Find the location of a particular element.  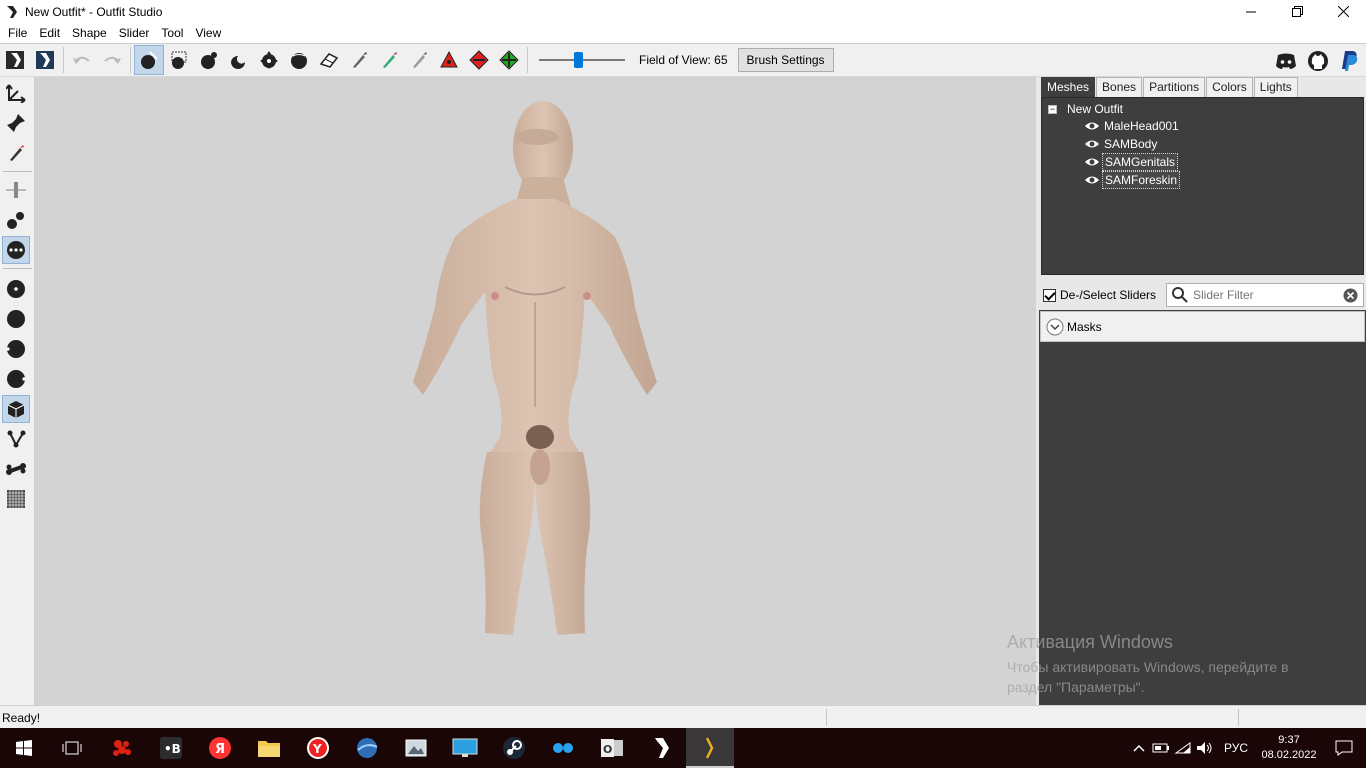

dot-icon is located at coordinates (16, 289).